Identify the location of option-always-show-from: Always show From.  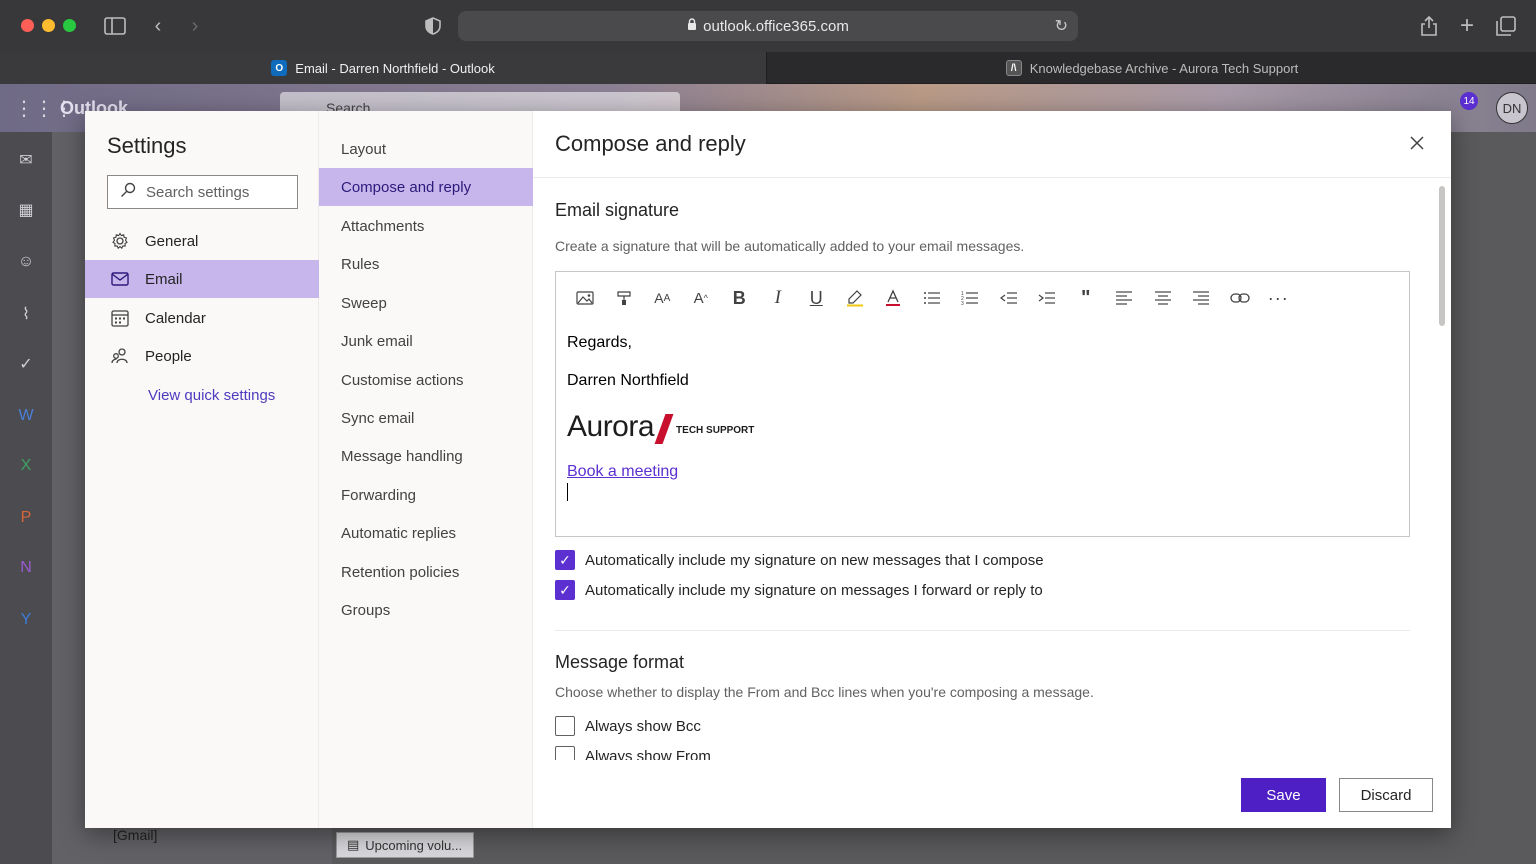
(633, 753).